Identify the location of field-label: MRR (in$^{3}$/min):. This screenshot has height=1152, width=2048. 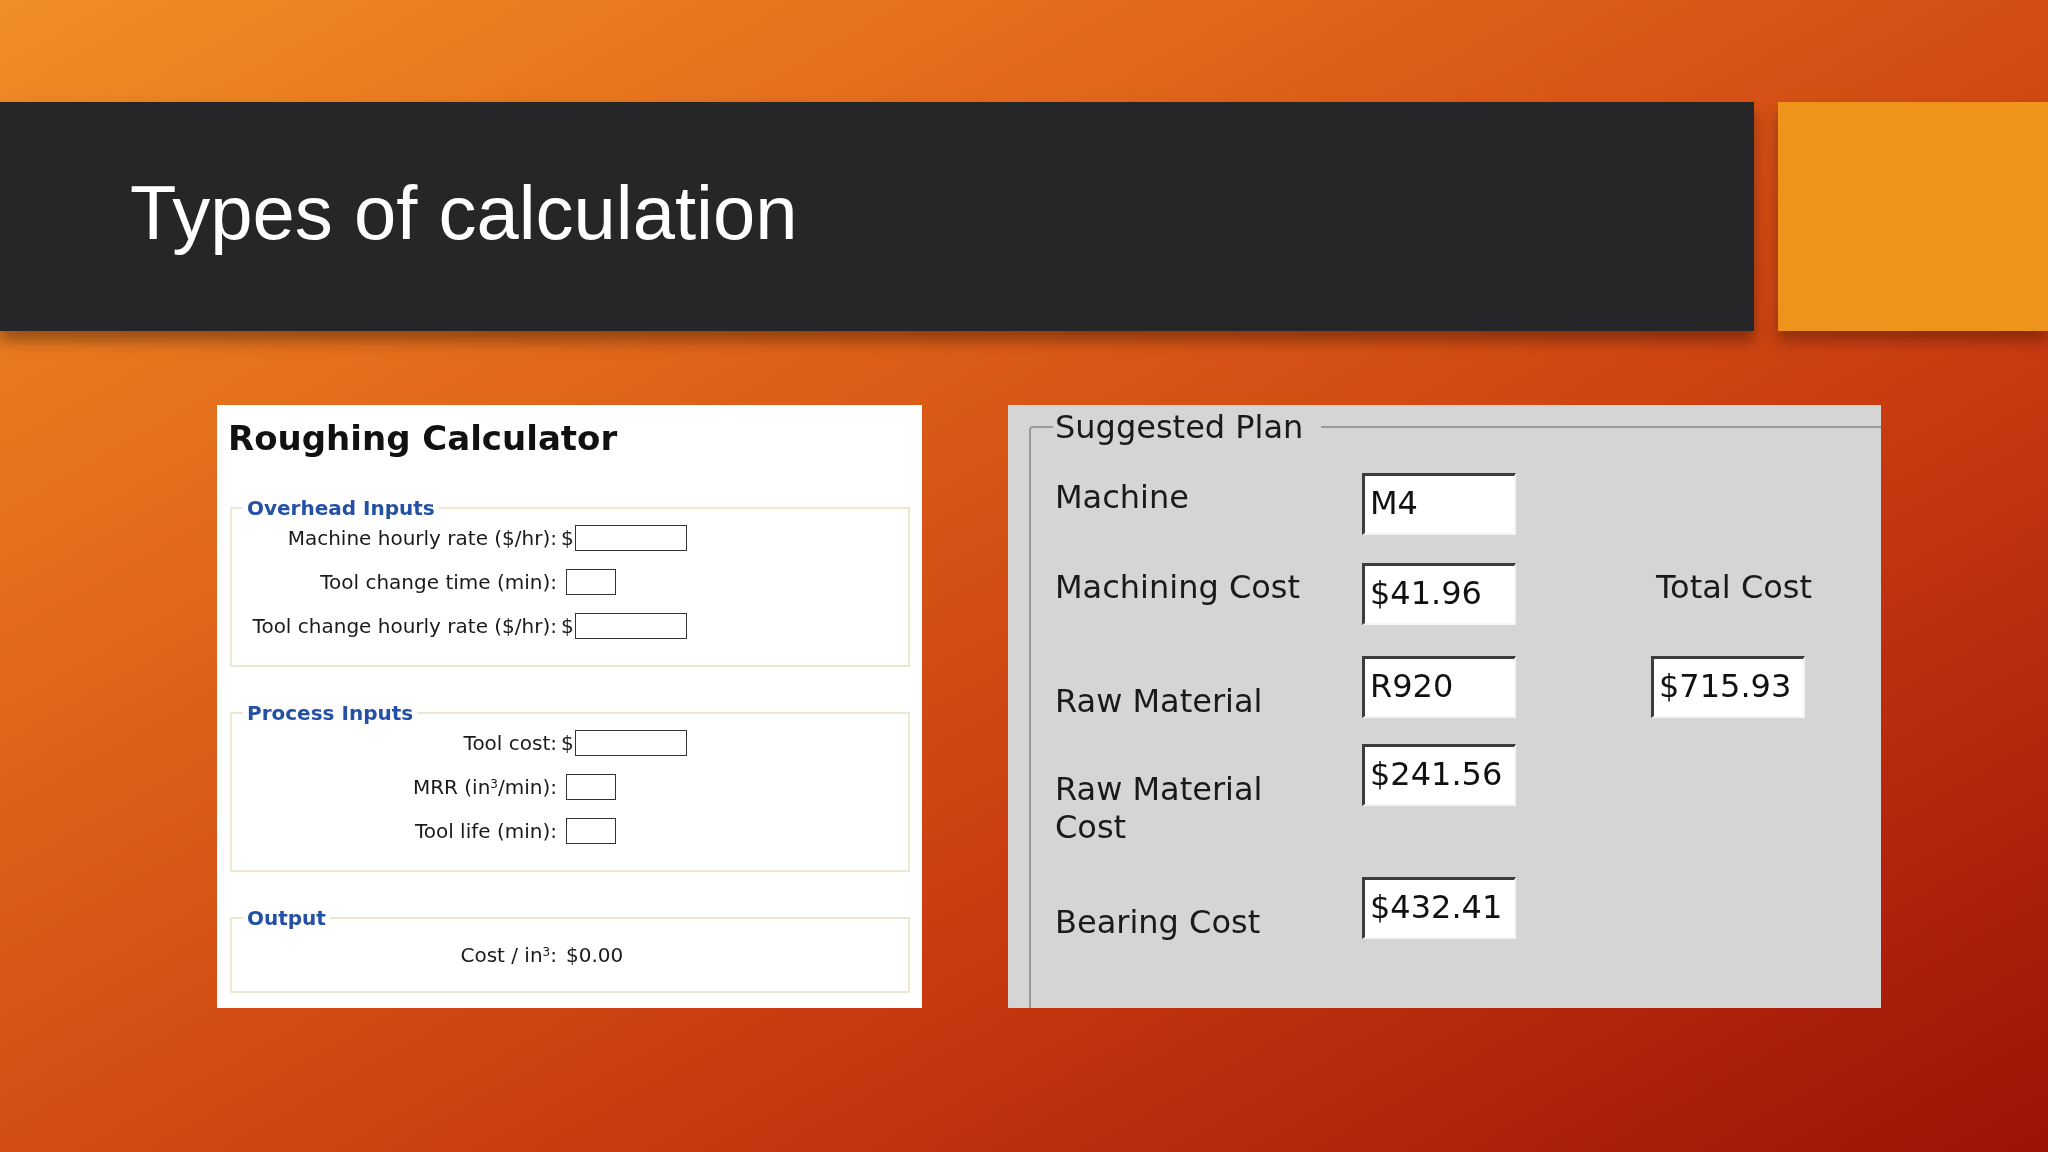
(484, 787).